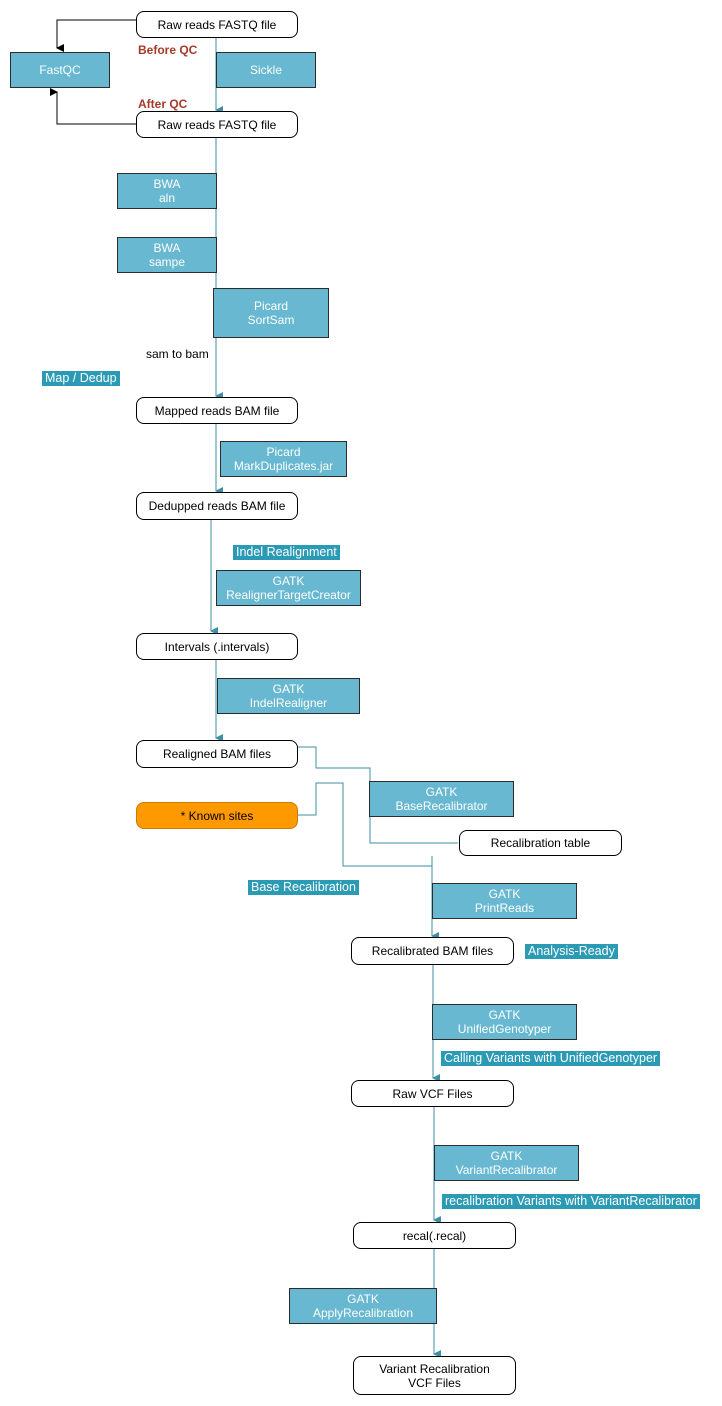 This screenshot has width=722, height=1406. What do you see at coordinates (271, 320) in the screenshot?
I see `tool-label-2: SortSam` at bounding box center [271, 320].